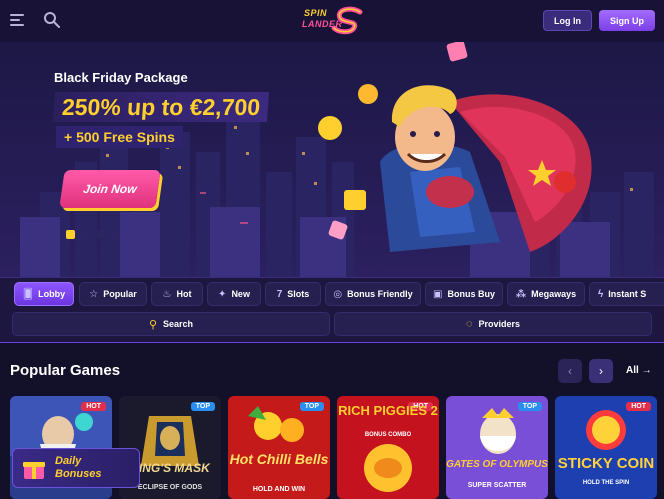 The image size is (664, 499). I want to click on logo-s-icon, so click(347, 20).